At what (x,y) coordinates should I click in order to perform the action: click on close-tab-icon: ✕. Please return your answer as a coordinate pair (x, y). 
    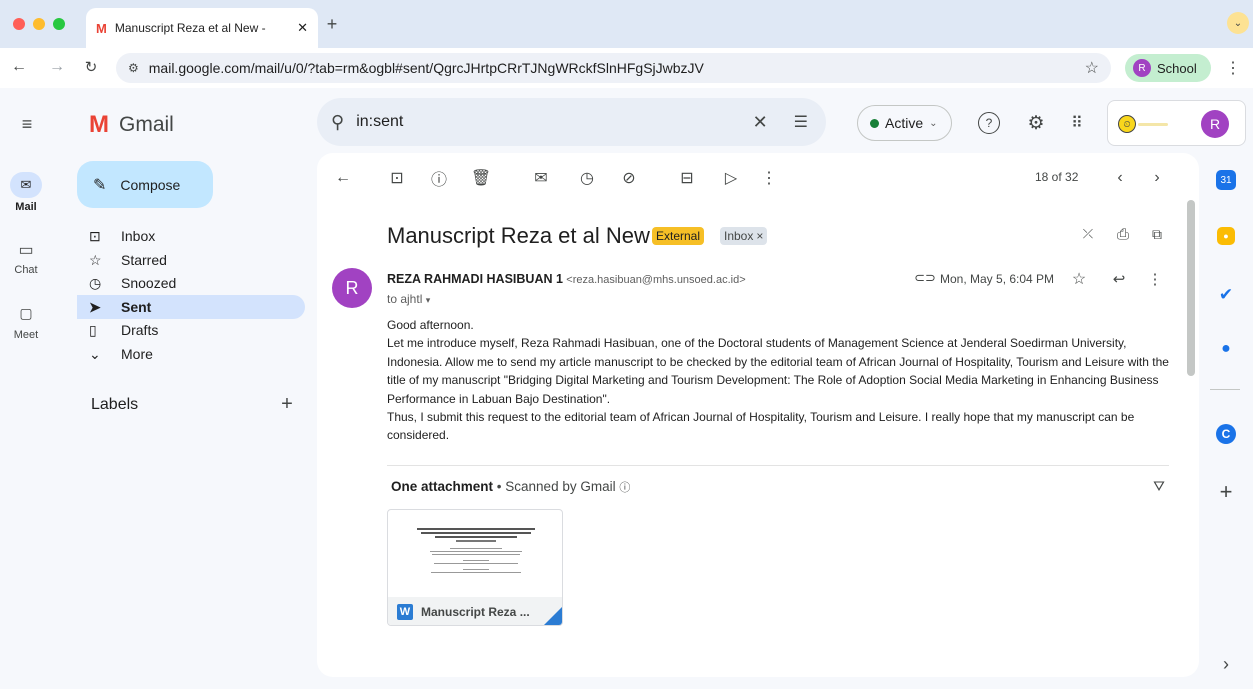
    Looking at the image, I should click on (302, 28).